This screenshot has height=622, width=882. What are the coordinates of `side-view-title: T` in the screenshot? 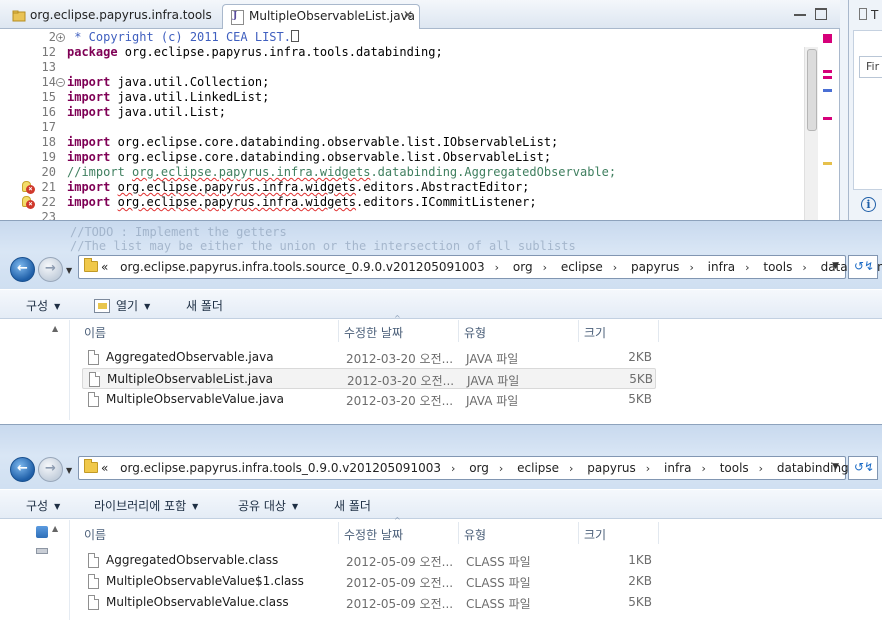 It's located at (868, 15).